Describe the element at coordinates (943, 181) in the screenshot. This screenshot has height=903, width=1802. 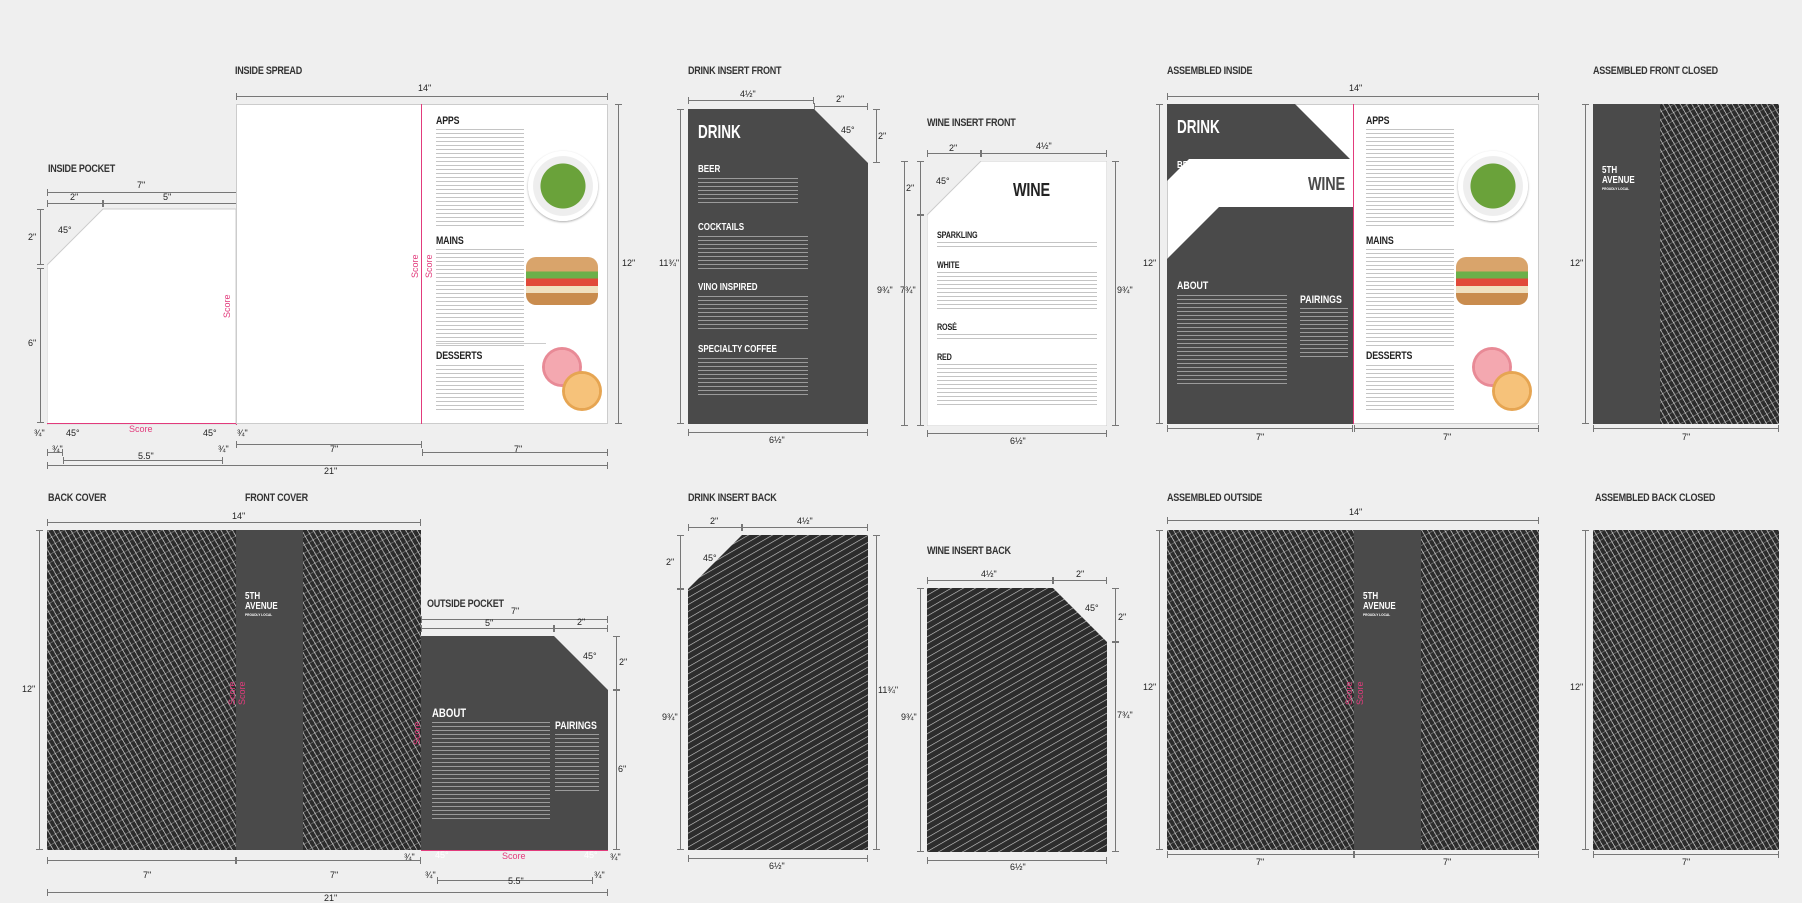
I see `wine-f-angle: 45°` at that location.